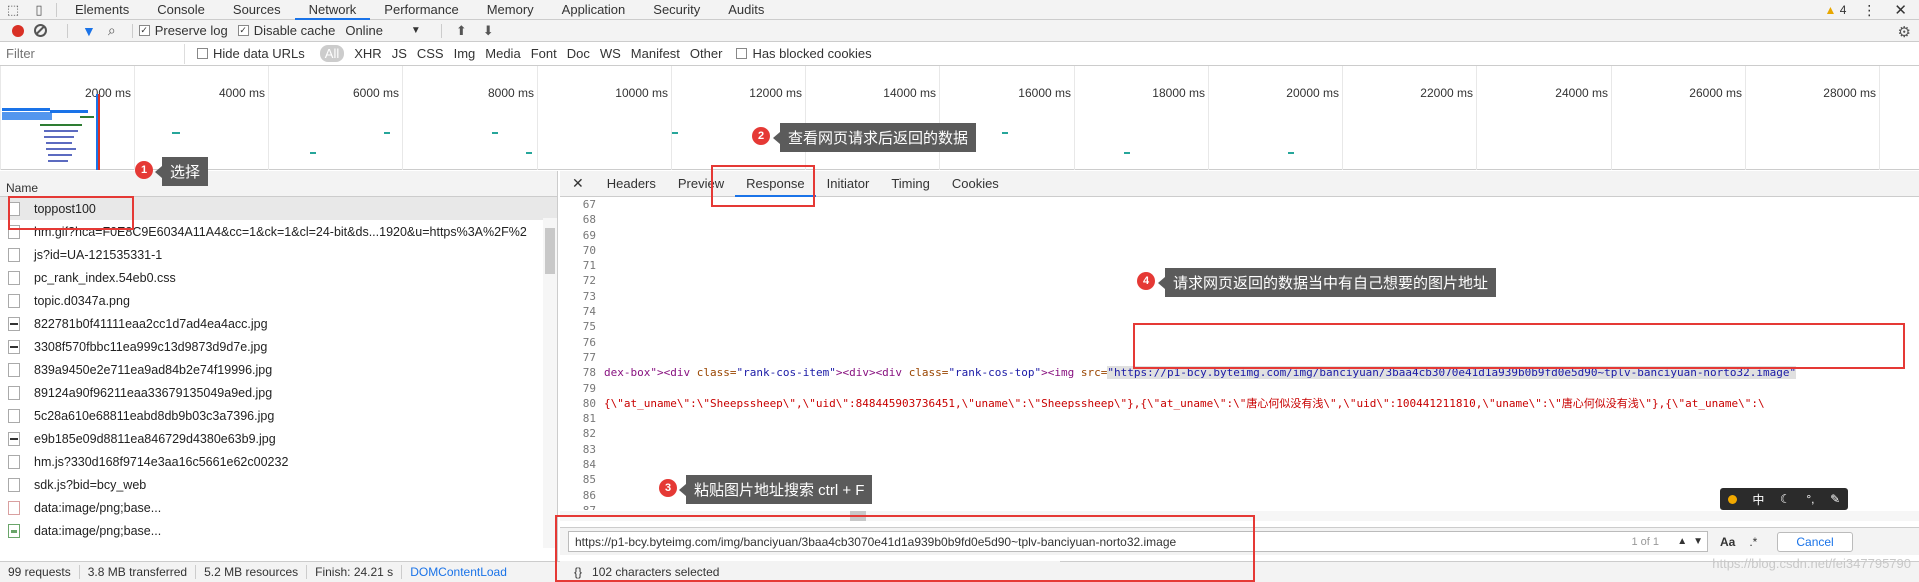 The height and width of the screenshot is (582, 1919). What do you see at coordinates (18, 30) in the screenshot?
I see `record-icon` at bounding box center [18, 30].